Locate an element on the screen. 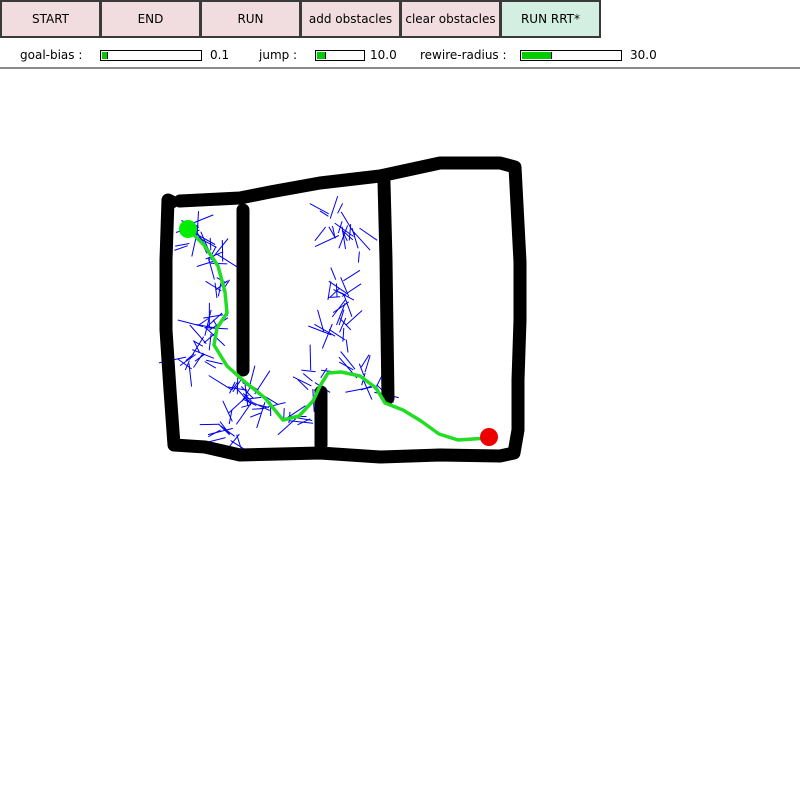 The image size is (800, 800). start-node is located at coordinates (188, 229).